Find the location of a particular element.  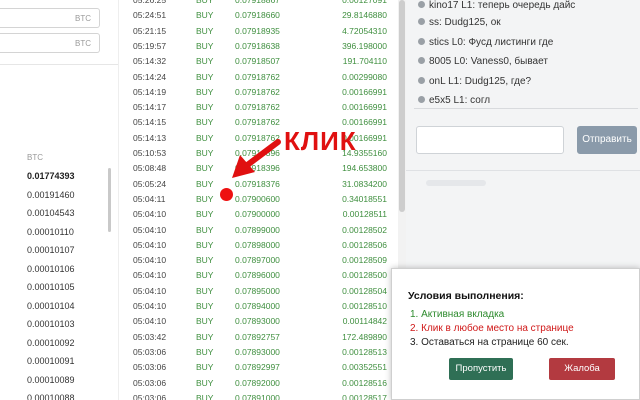

chat-message-input is located at coordinates (490, 140).